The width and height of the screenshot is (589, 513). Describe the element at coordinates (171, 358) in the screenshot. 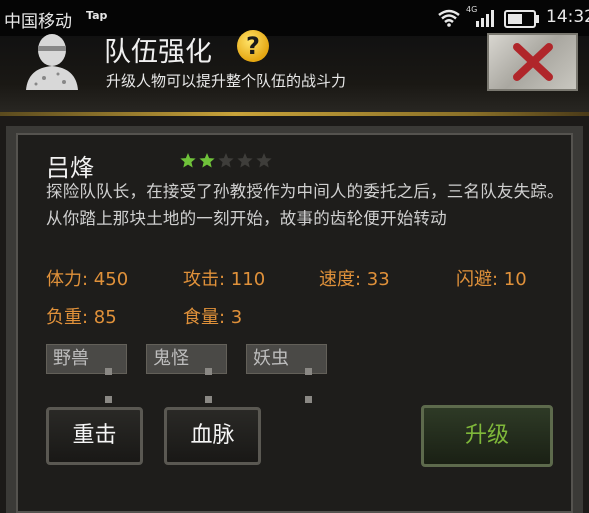

I see `trait-label: 鬼怪` at that location.